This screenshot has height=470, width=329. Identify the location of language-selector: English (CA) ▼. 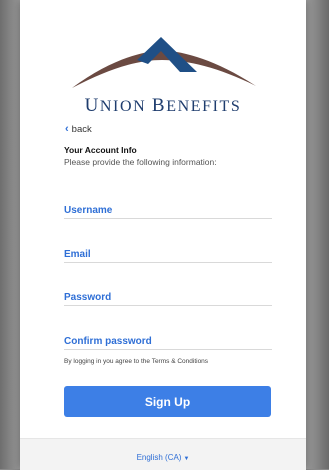
(163, 457).